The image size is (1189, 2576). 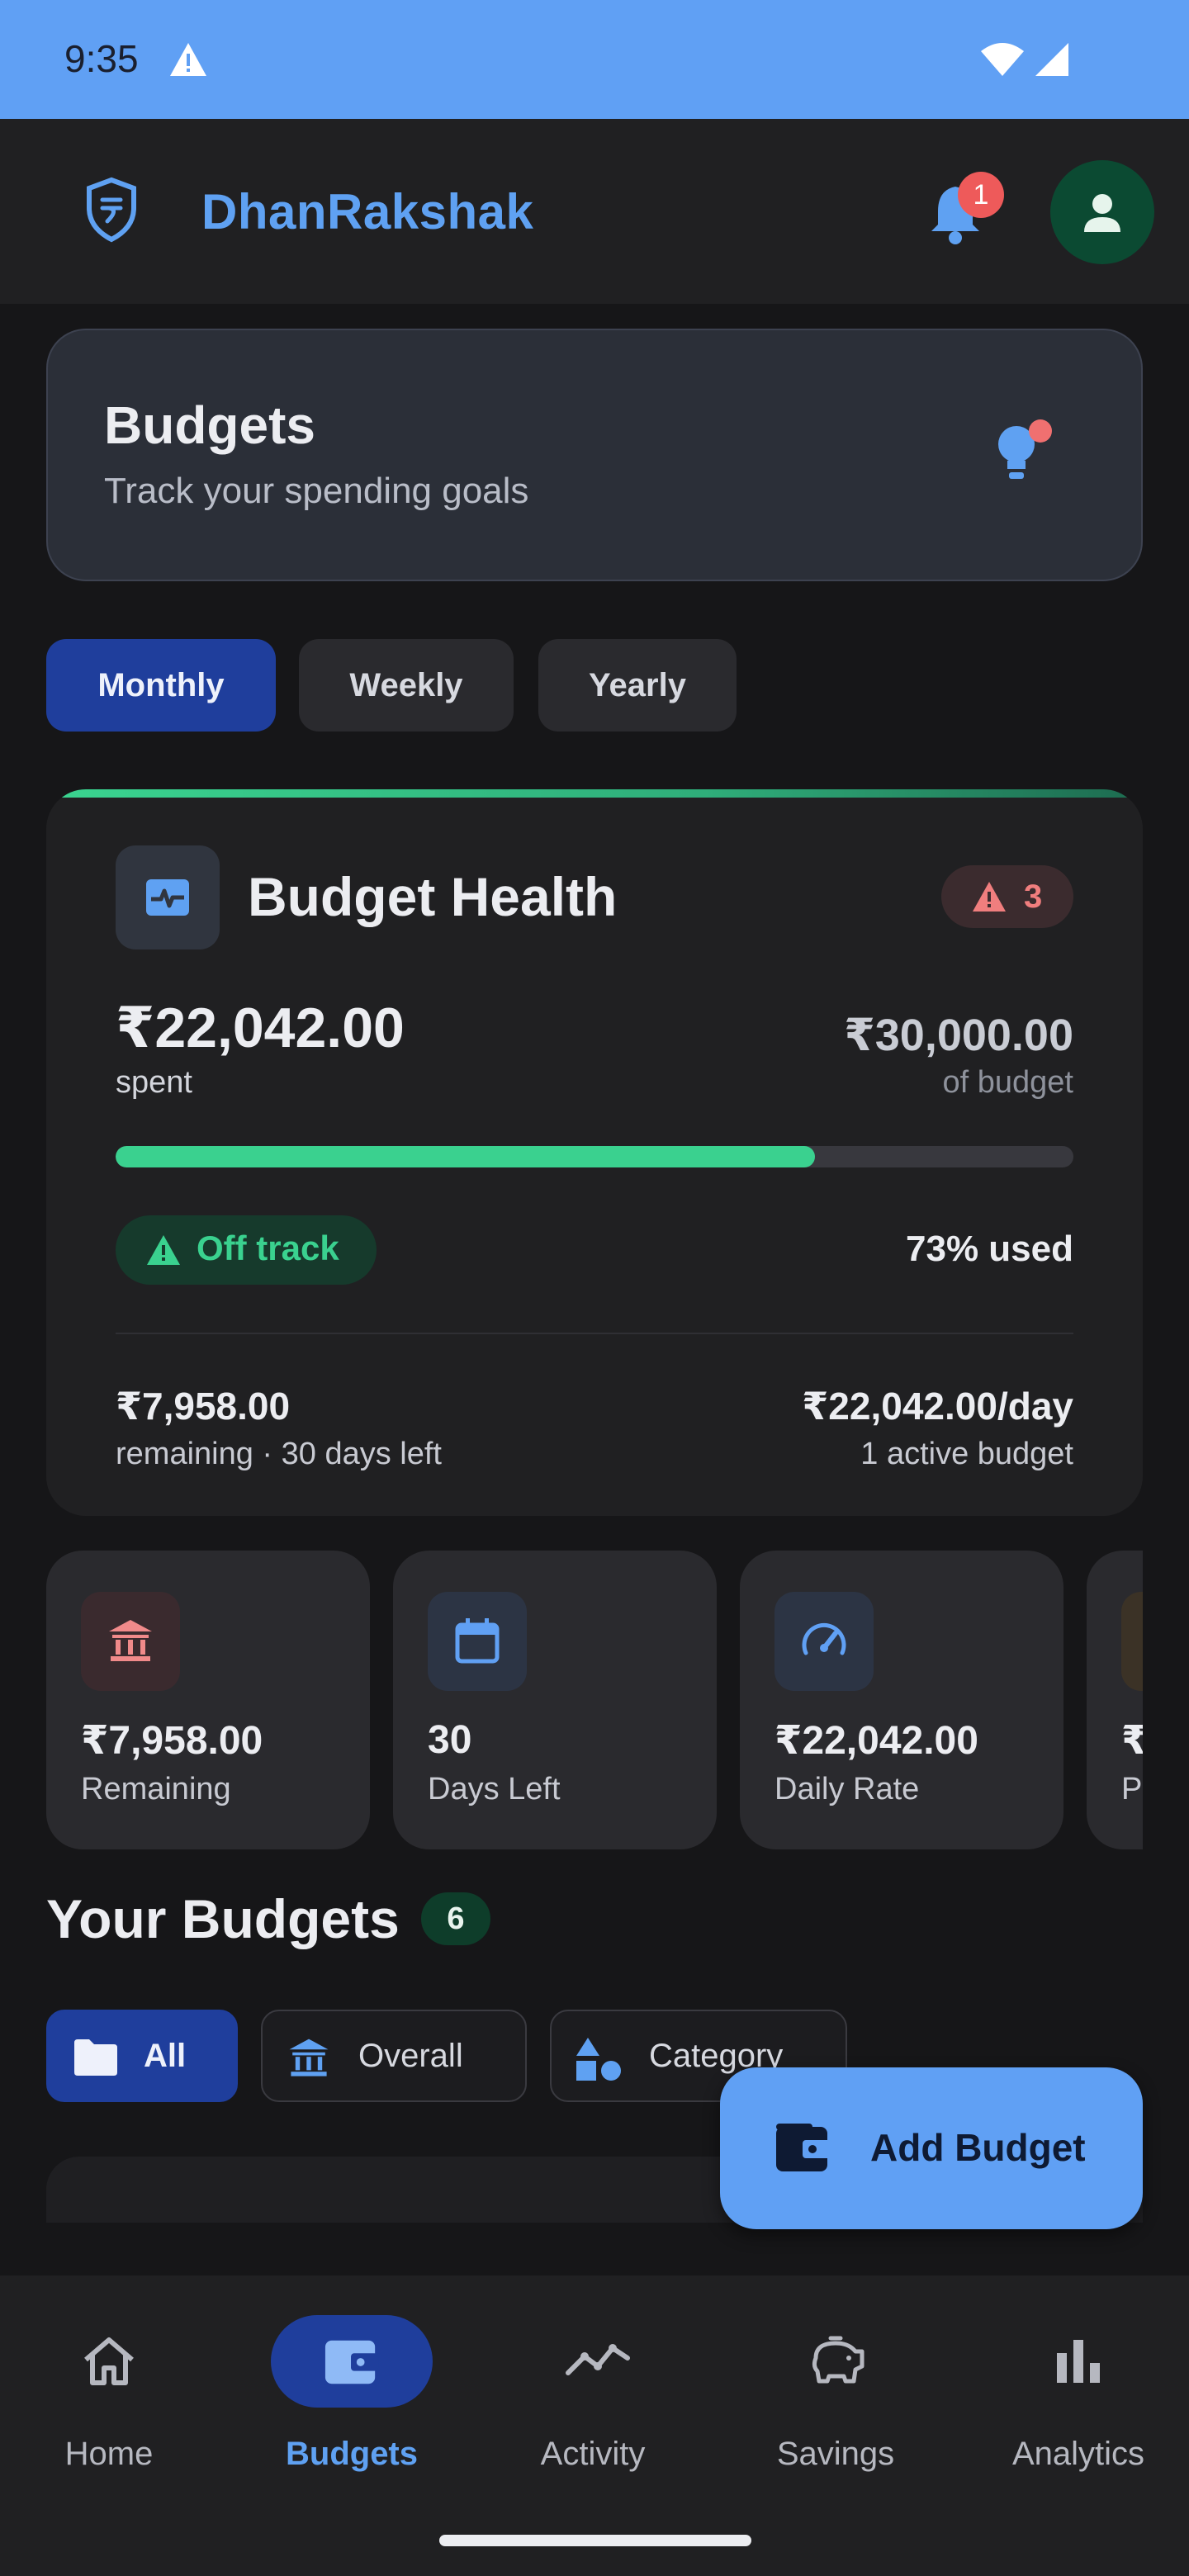 What do you see at coordinates (1052, 61) in the screenshot?
I see `signal-icon` at bounding box center [1052, 61].